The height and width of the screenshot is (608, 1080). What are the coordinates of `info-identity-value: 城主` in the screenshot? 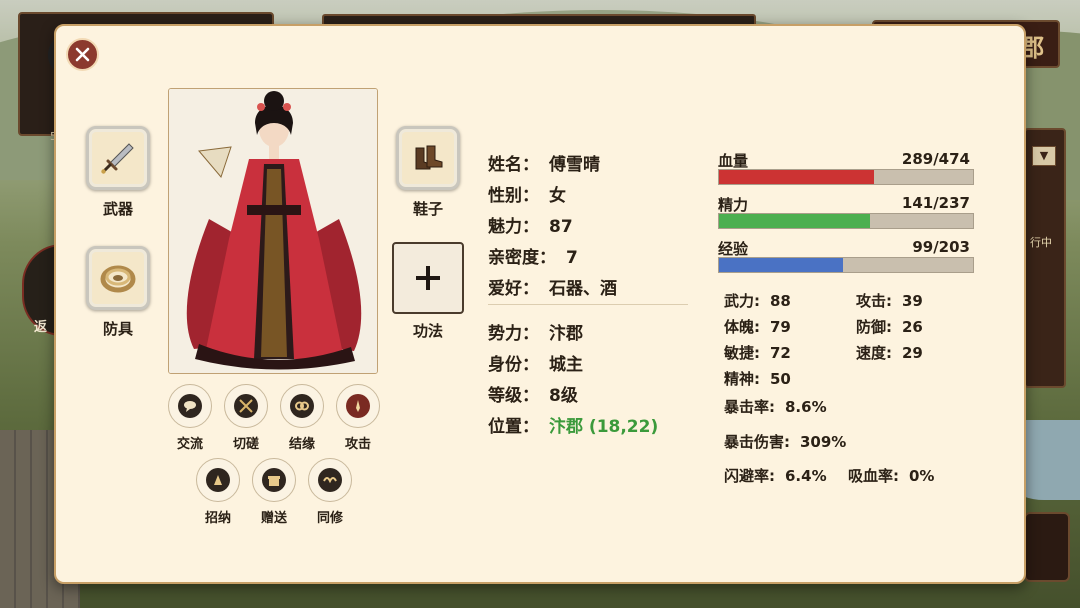 It's located at (566, 365).